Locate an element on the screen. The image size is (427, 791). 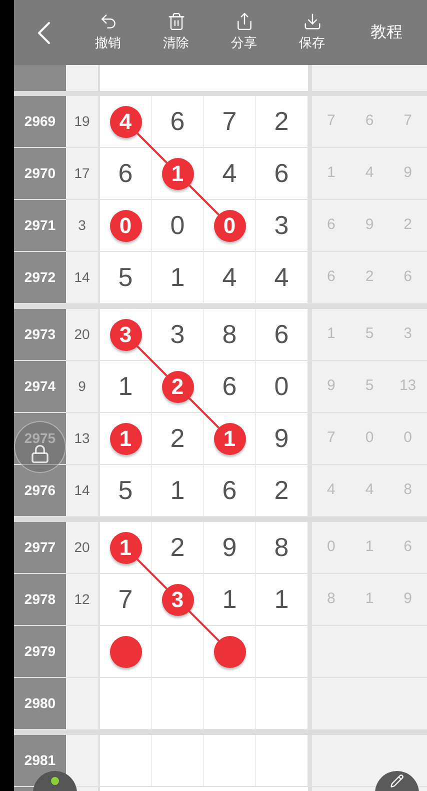
toolbar-button: 保存 is located at coordinates (312, 32).